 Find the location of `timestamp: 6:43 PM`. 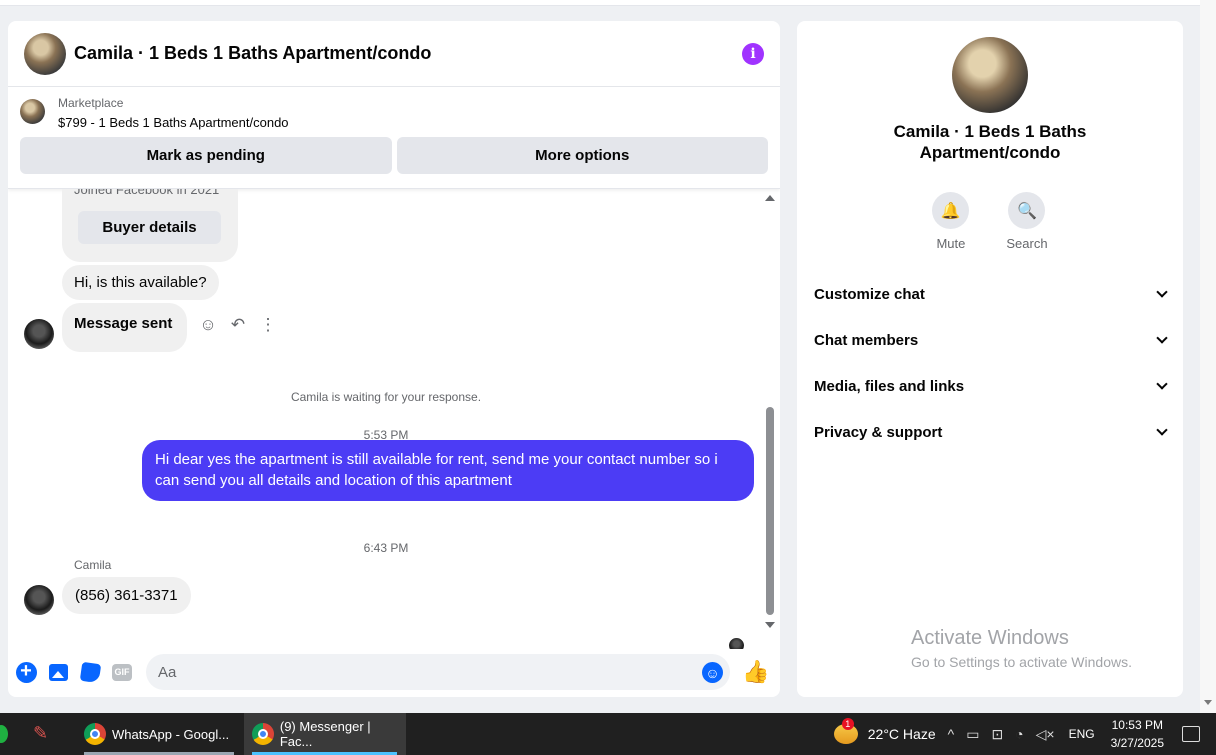

timestamp: 6:43 PM is located at coordinates (386, 548).